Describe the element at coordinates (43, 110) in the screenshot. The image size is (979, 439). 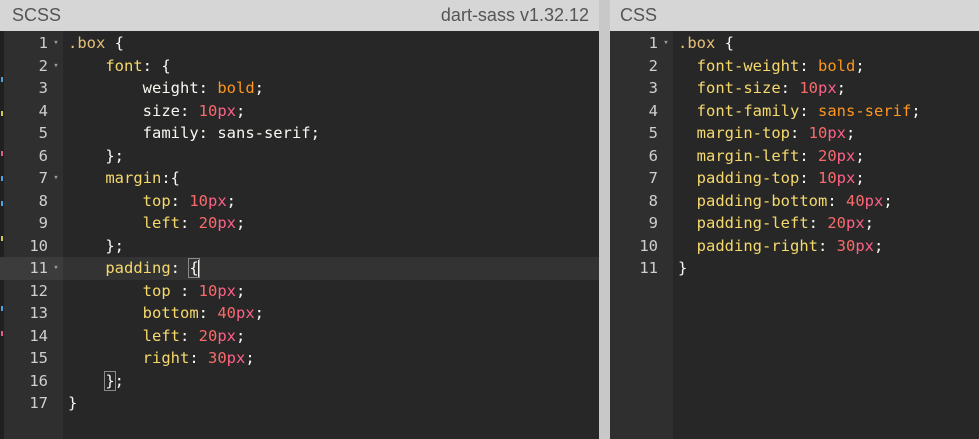
I see `line-number: 4` at that location.